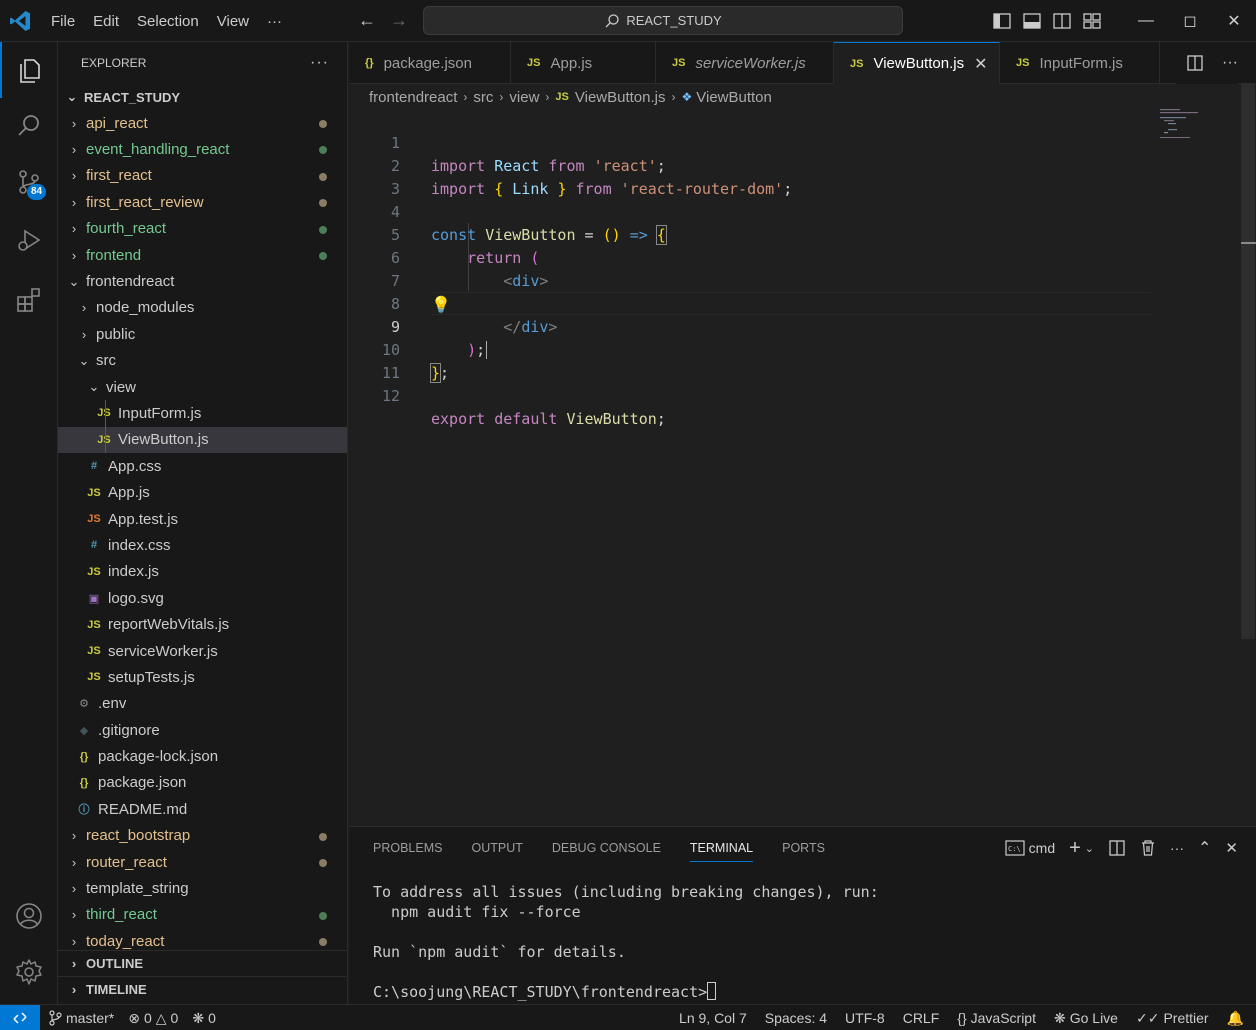 Image resolution: width=1256 pixels, height=1030 pixels. Describe the element at coordinates (713, 1018) in the screenshot. I see `cursor-position: Ln 9, Col 7` at that location.